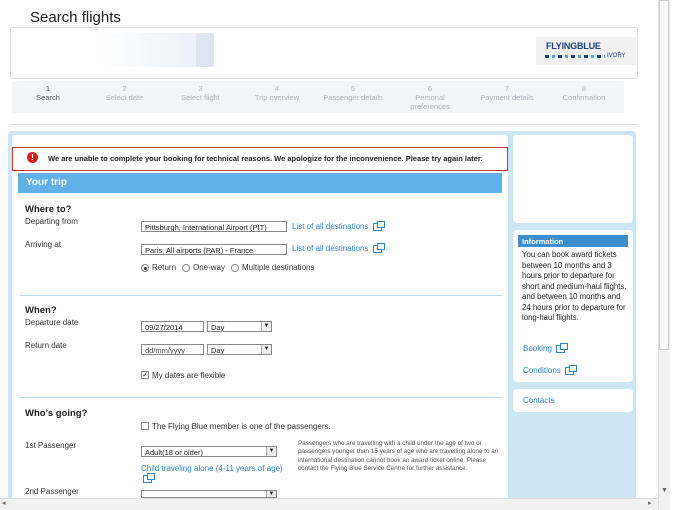 This screenshot has height=510, width=676. Describe the element at coordinates (51, 445) in the screenshot. I see `passenger1-label: 1st Passenger` at that location.